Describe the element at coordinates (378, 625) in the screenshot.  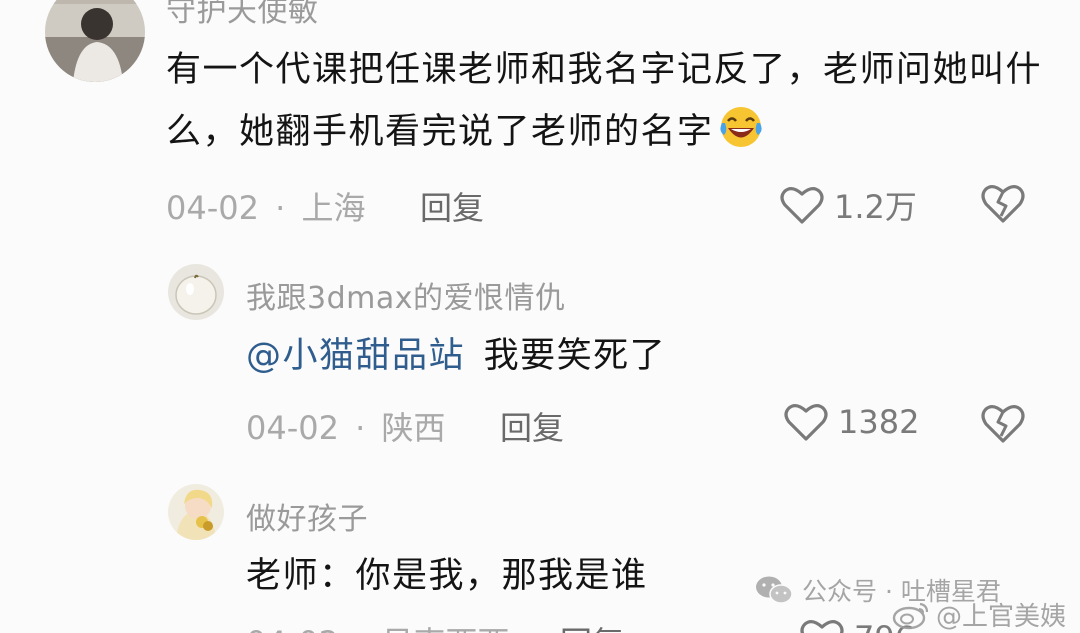
I see `comment-meta: 04-02 · 贝克西西` at that location.